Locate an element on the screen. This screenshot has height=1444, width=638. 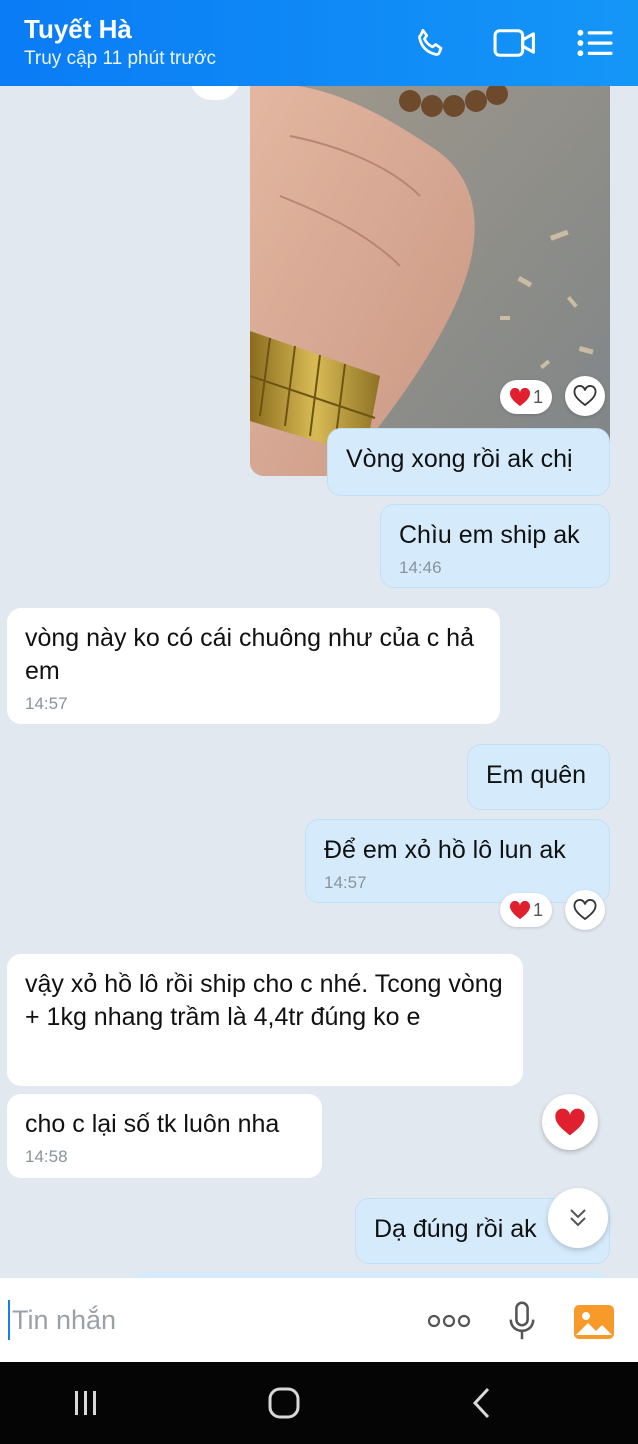
message-bubble: Em quên is located at coordinates (538, 777).